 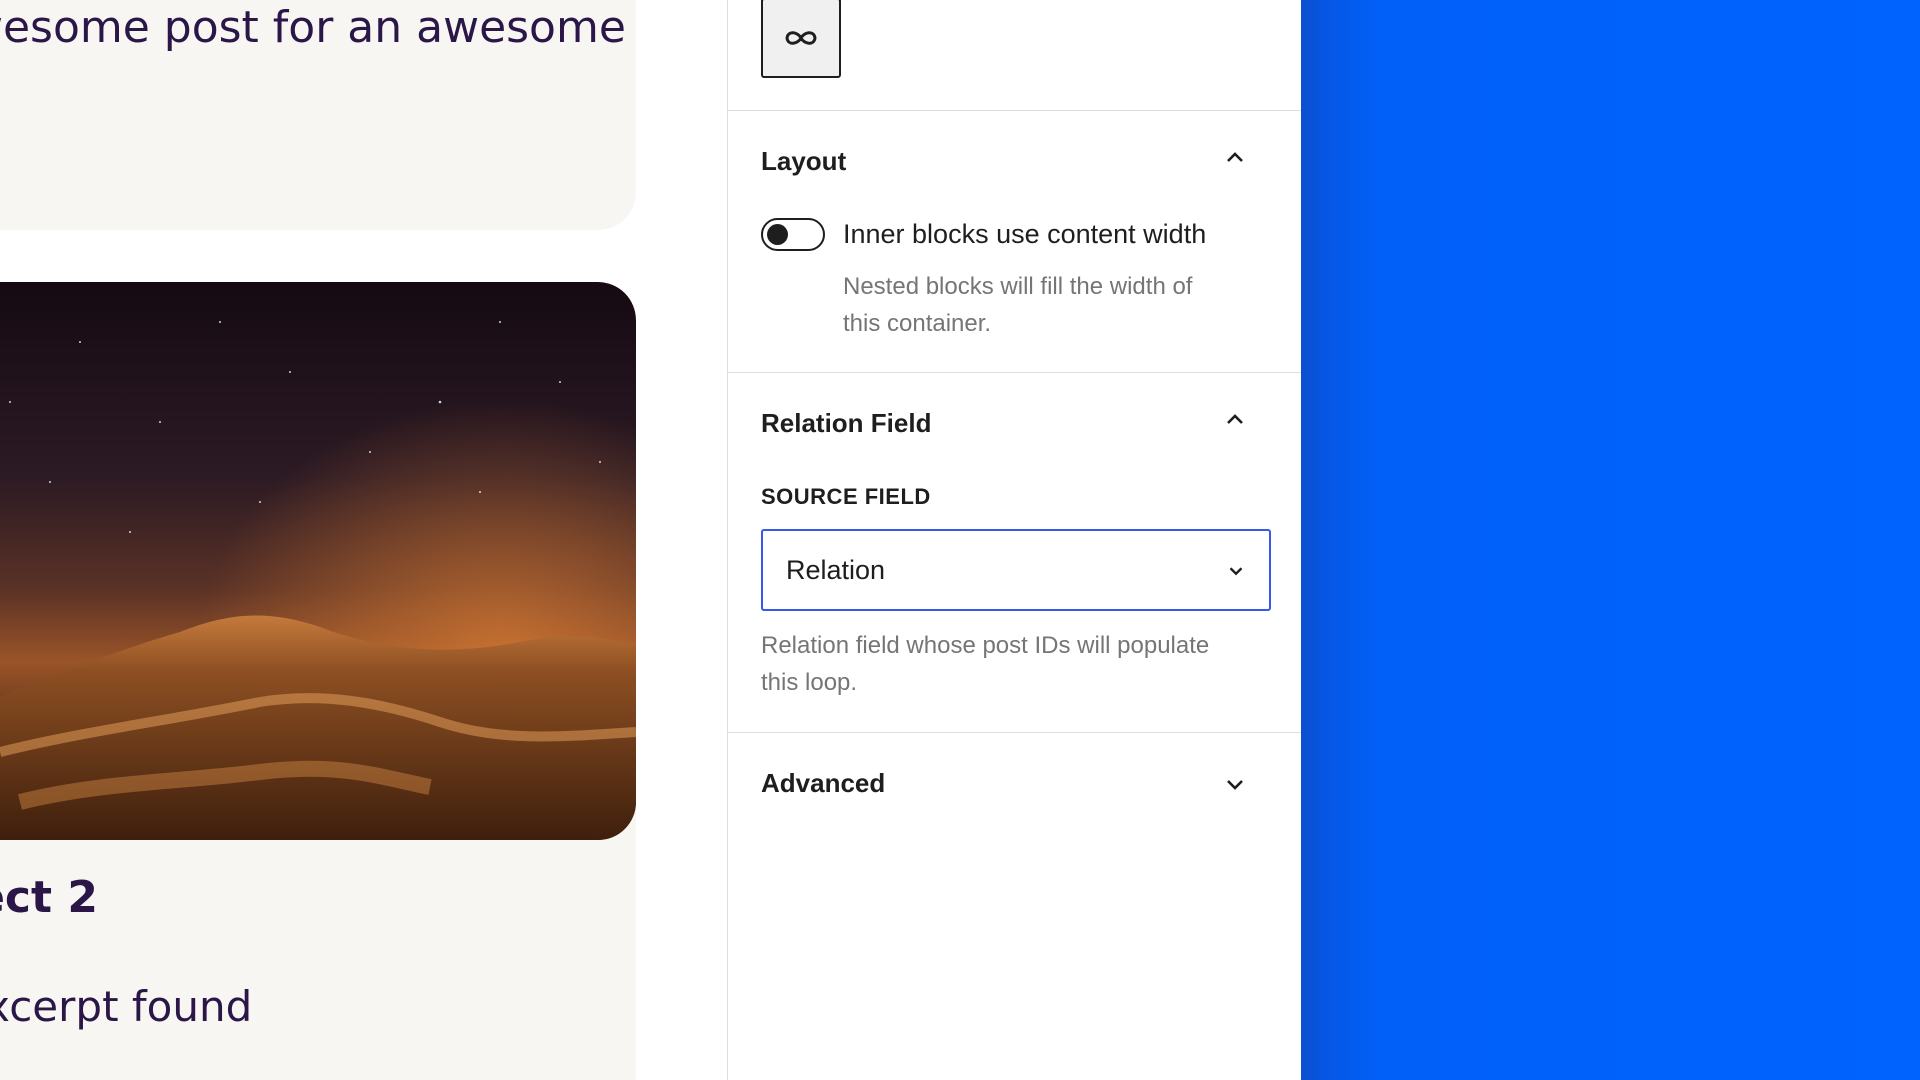 What do you see at coordinates (1024, 234) in the screenshot?
I see `content-width-toggle-label: Inner blocks use content width` at bounding box center [1024, 234].